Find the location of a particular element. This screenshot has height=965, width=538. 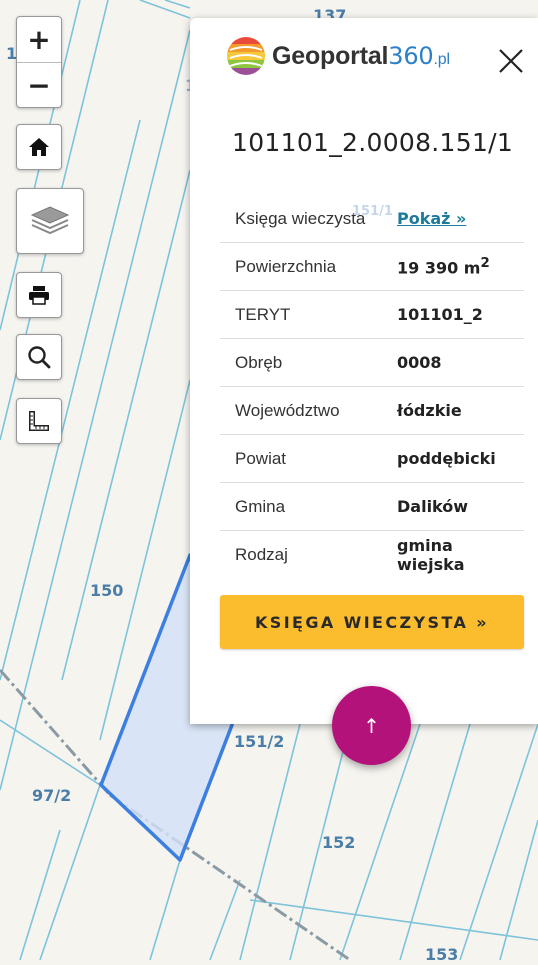

show-land-register-link: Pokaż » is located at coordinates (431, 218).